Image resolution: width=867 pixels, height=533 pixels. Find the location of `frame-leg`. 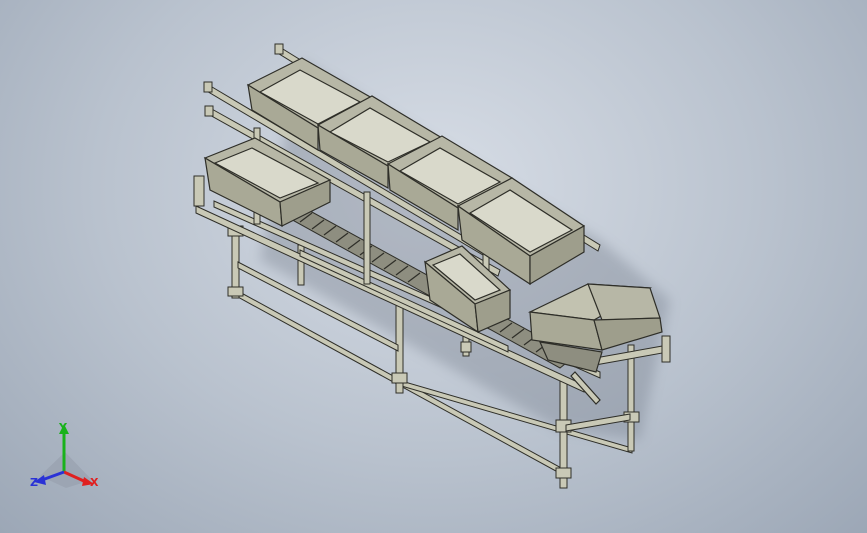

frame-leg is located at coordinates (631, 398).